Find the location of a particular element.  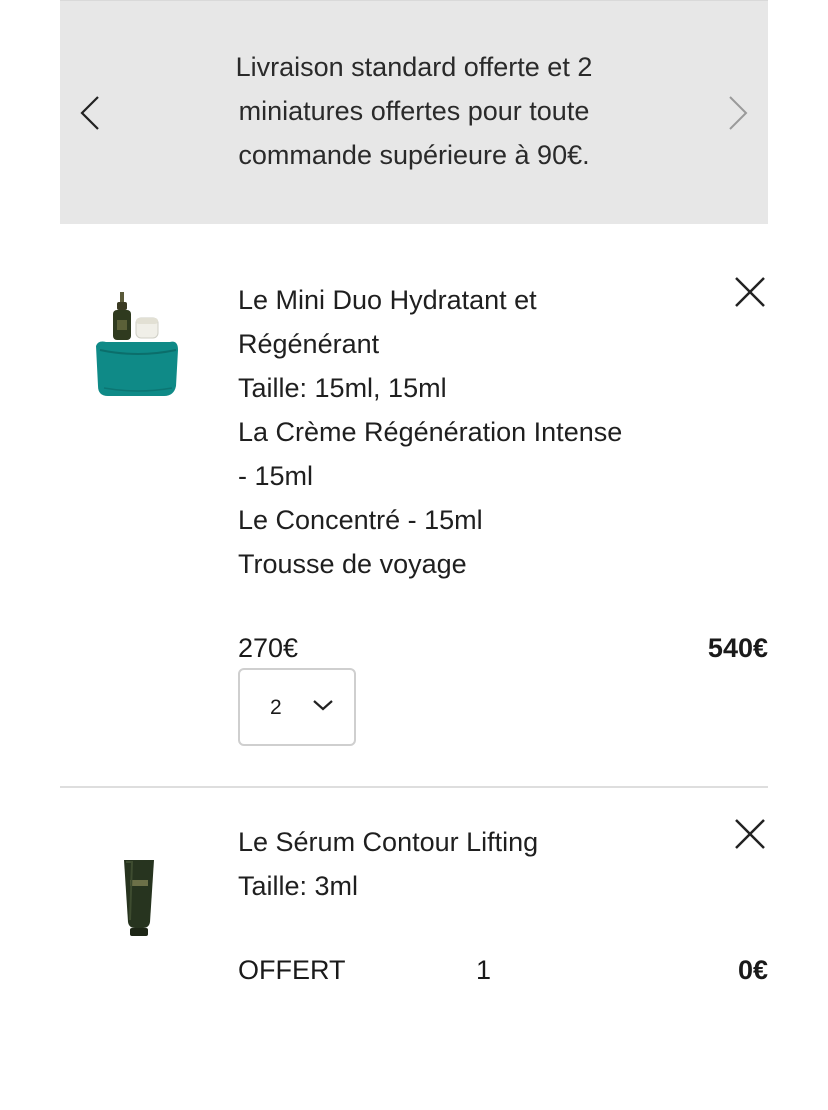

promo-line-2: miniatures offertes pour toute is located at coordinates (414, 111).